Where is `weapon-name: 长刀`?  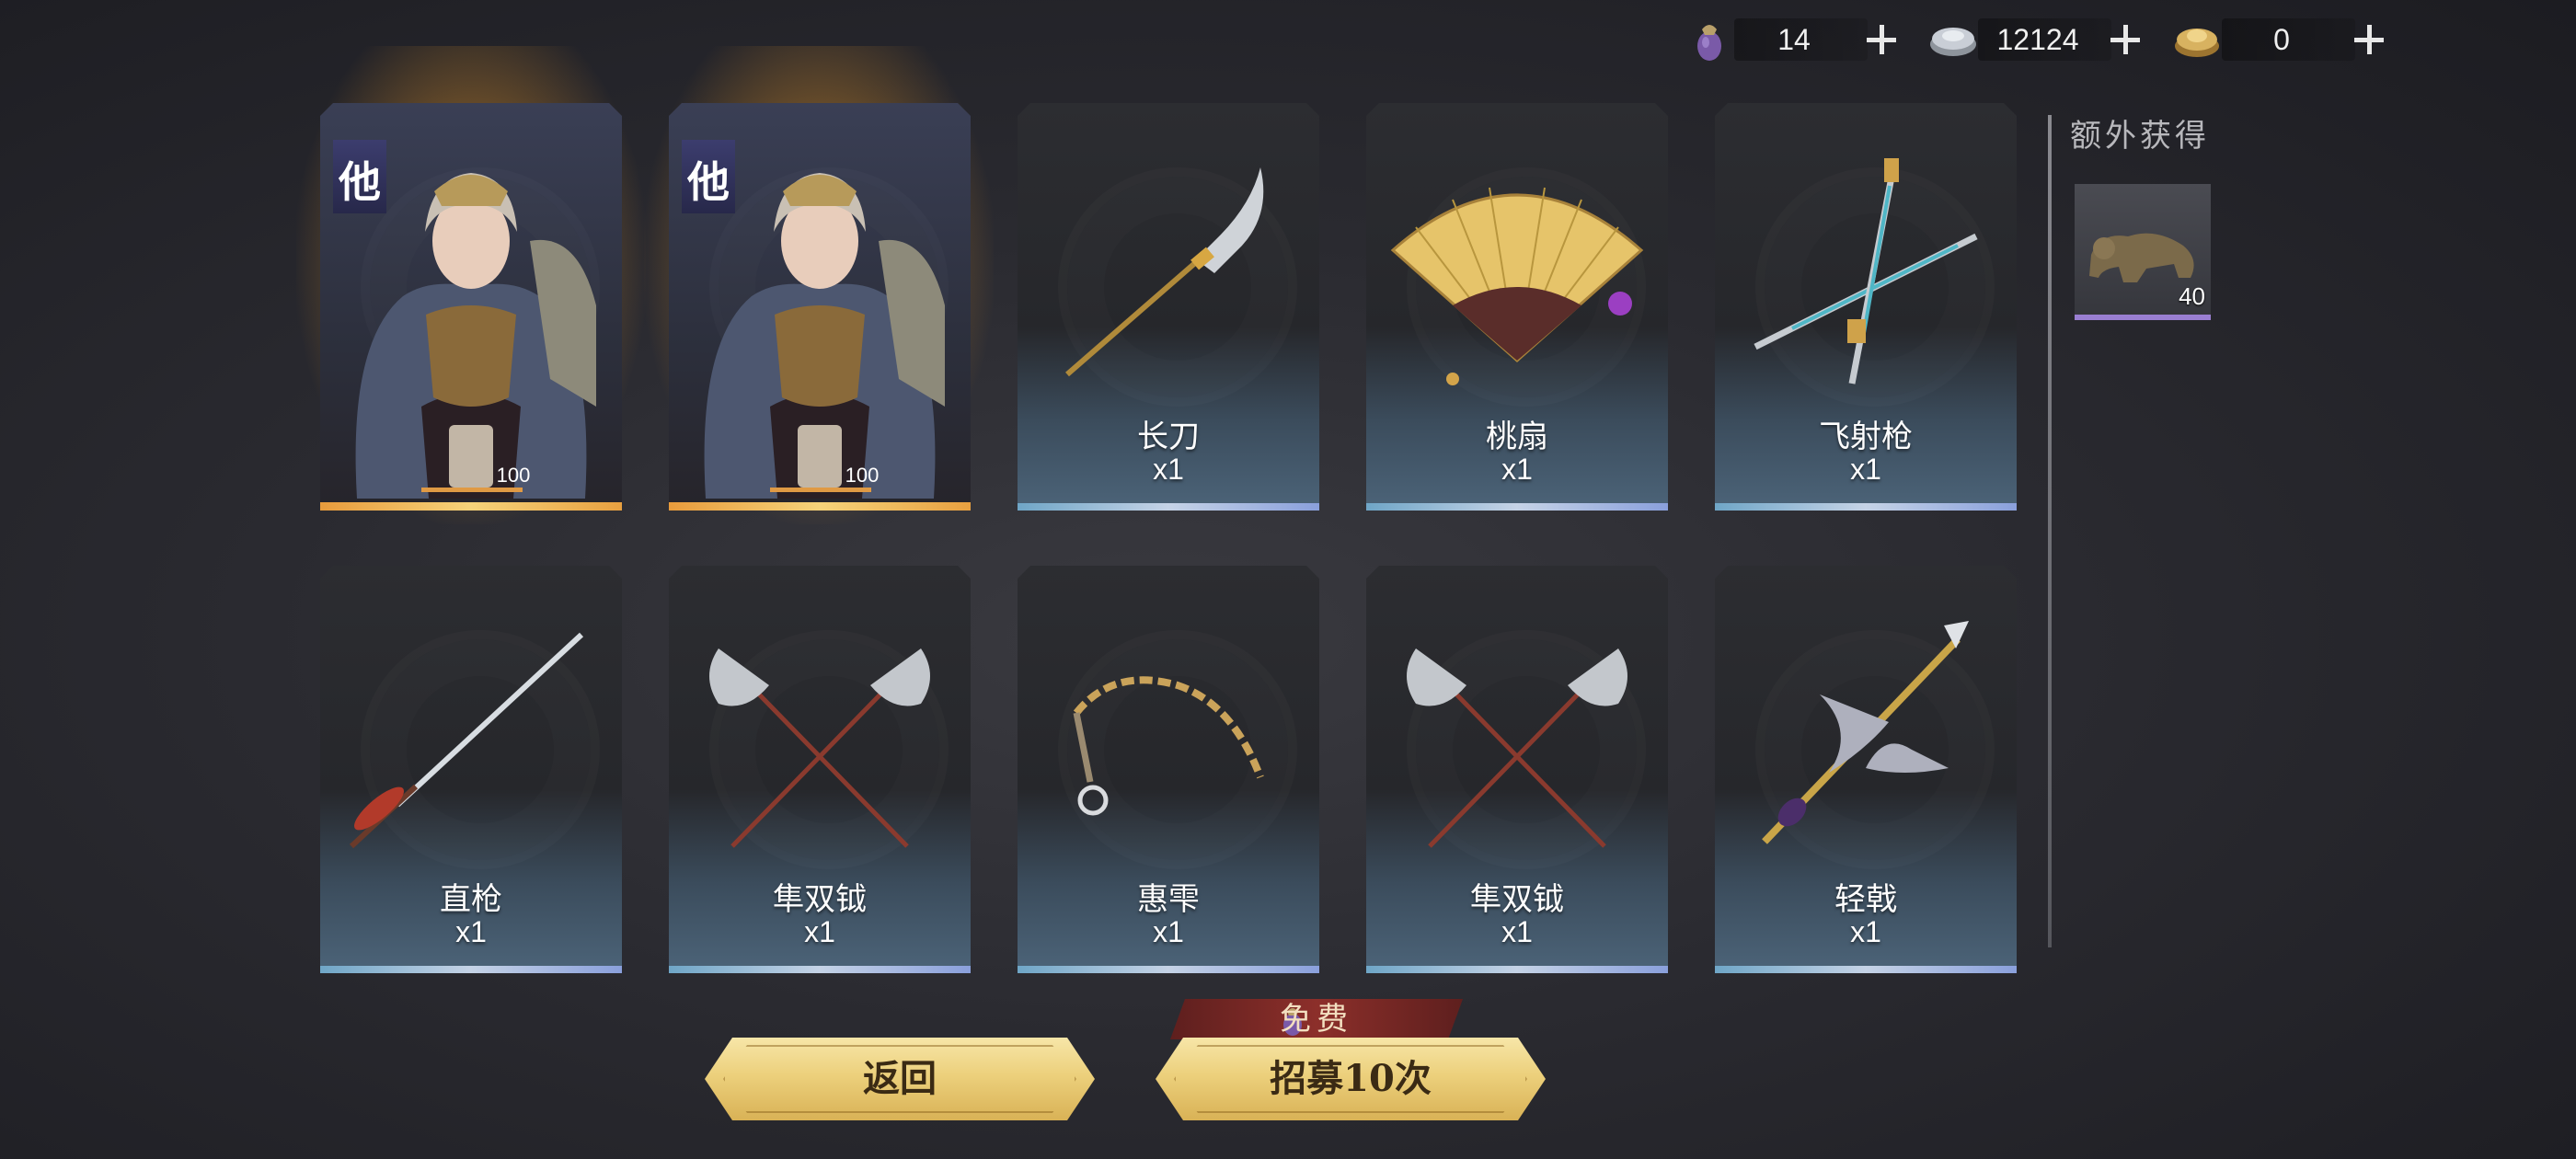
weapon-name: 长刀 is located at coordinates (1168, 437).